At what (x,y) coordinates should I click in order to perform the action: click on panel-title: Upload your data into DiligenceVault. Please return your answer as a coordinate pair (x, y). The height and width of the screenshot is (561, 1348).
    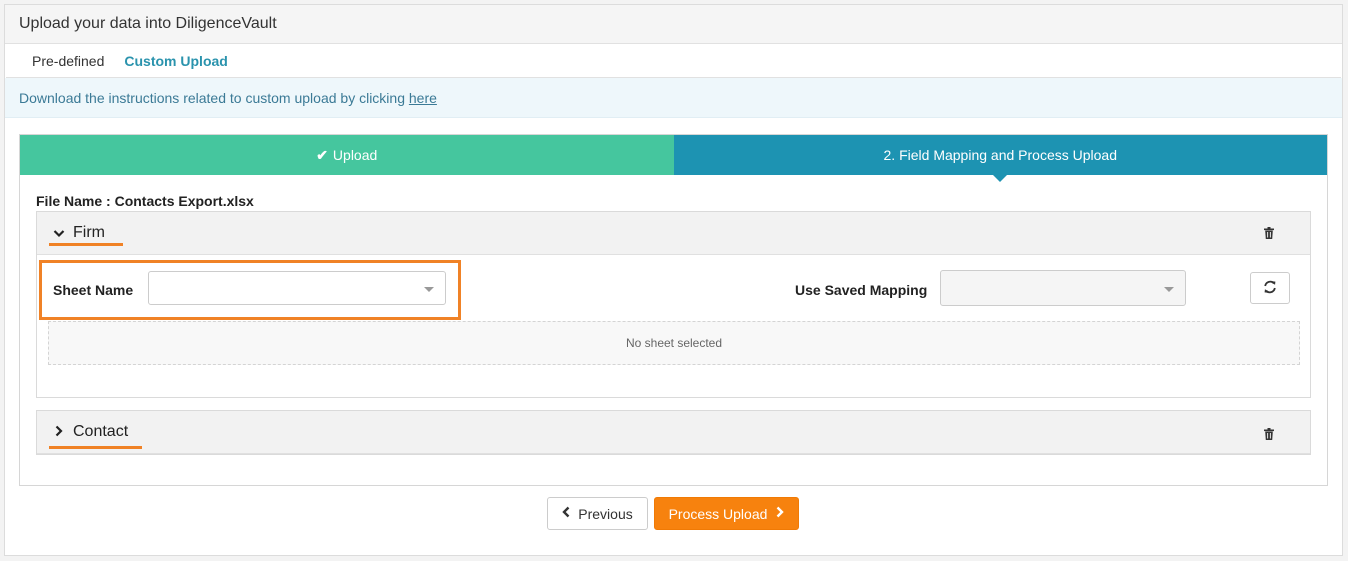
    Looking at the image, I should click on (673, 24).